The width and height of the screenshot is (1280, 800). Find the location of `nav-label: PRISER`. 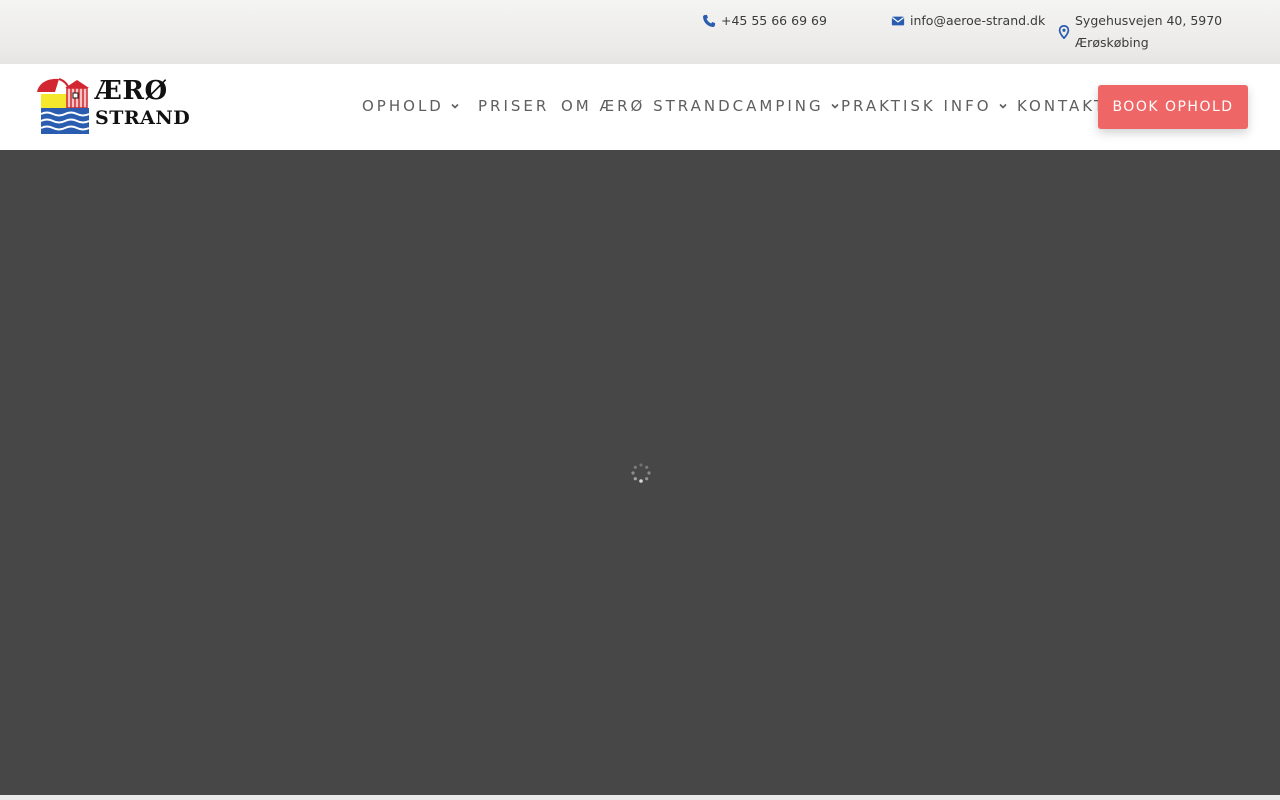

nav-label: PRISER is located at coordinates (514, 106).